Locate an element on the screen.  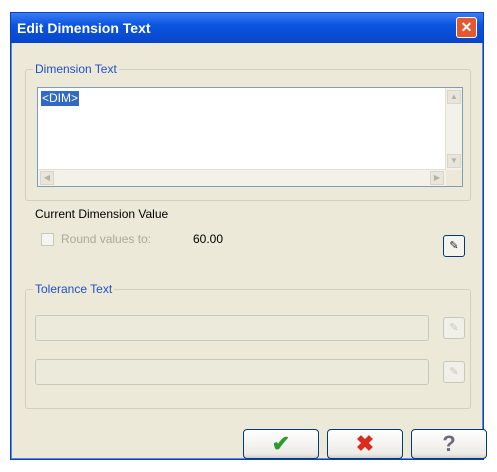
x-icon: ✖ is located at coordinates (365, 443).